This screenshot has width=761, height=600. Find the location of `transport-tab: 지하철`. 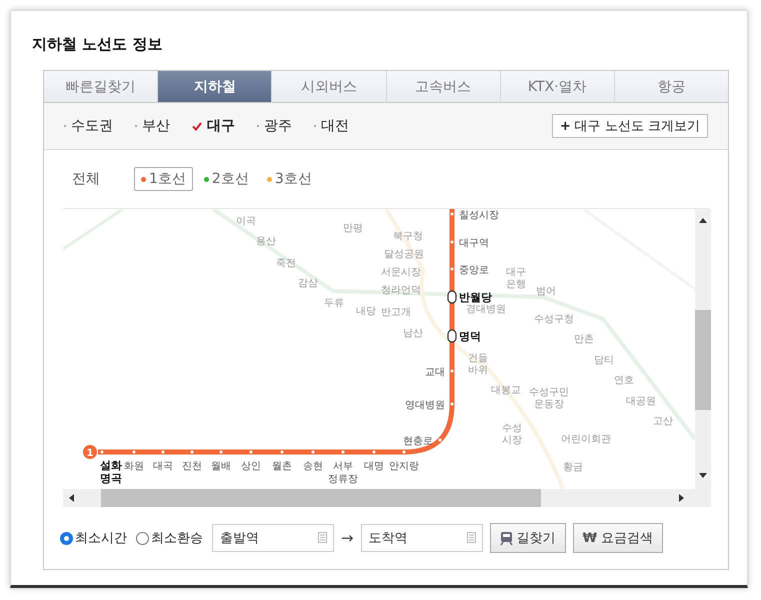

transport-tab: 지하철 is located at coordinates (215, 87).